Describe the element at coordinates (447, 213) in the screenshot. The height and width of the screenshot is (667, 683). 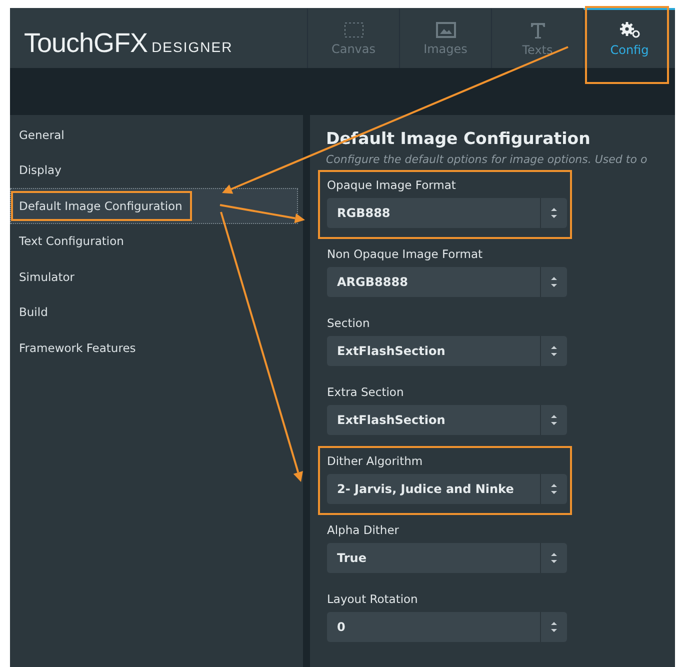
I see `select-field: RGB888` at that location.